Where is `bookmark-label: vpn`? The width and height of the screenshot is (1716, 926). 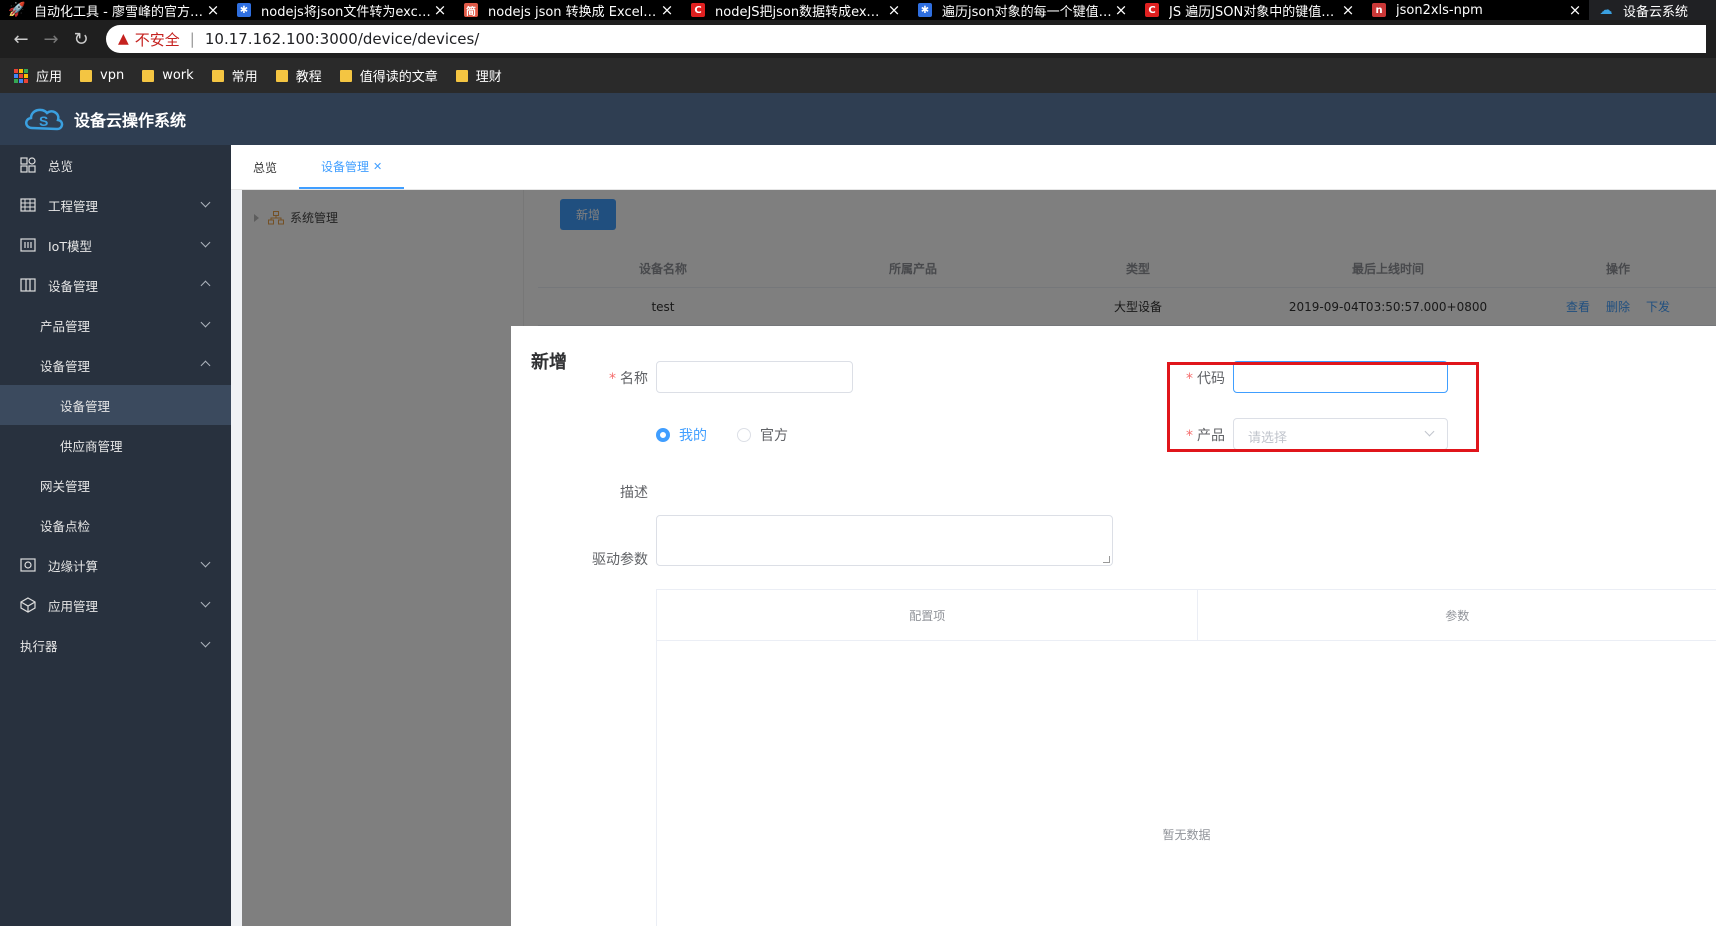 bookmark-label: vpn is located at coordinates (112, 75).